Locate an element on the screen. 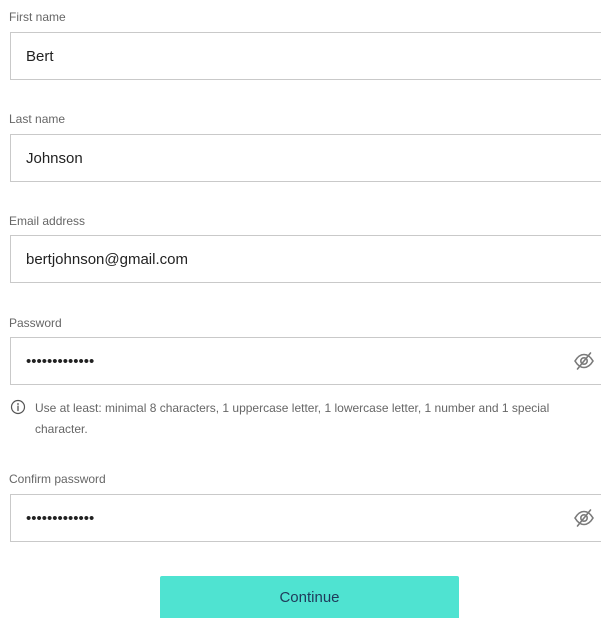 The height and width of the screenshot is (618, 601). email-label: Email address is located at coordinates (47, 221).